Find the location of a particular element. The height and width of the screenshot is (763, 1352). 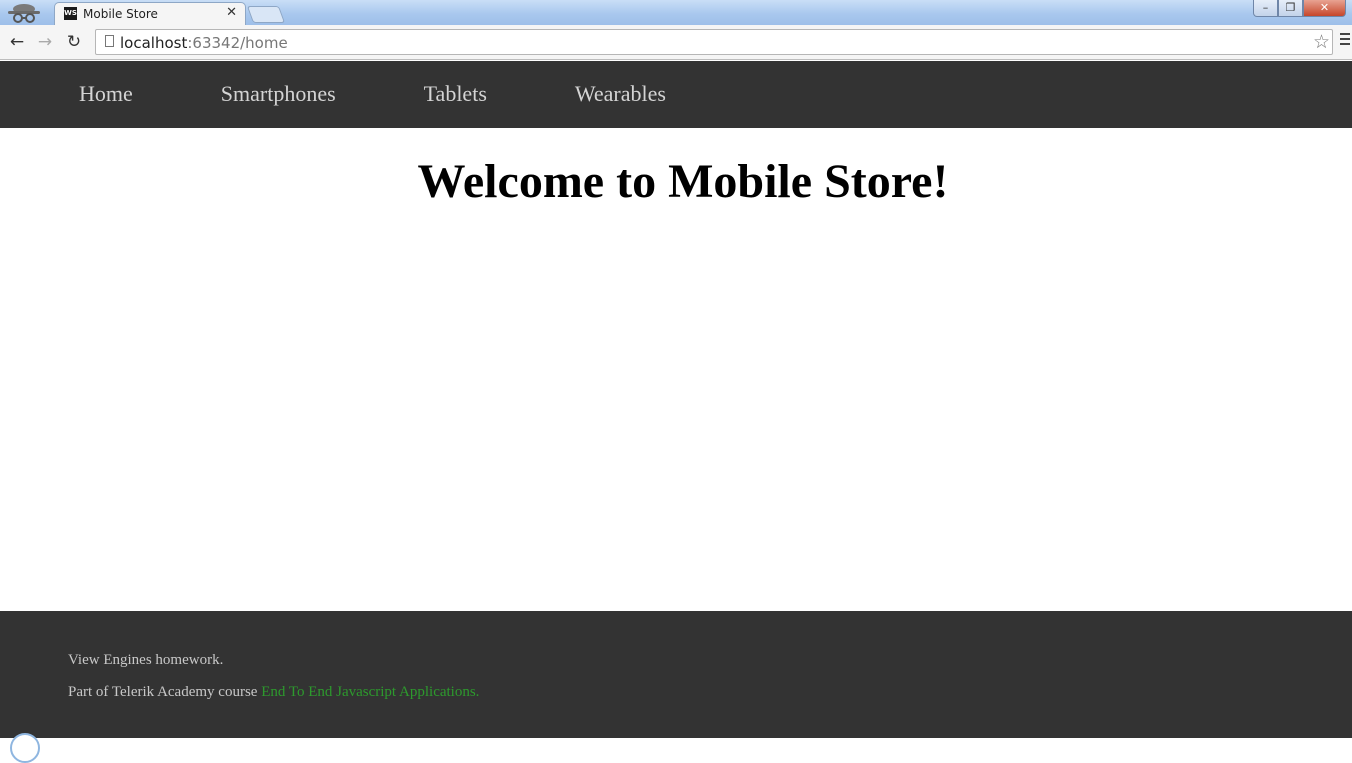

footer-course-link: End To End Javascript Applications. is located at coordinates (370, 692).